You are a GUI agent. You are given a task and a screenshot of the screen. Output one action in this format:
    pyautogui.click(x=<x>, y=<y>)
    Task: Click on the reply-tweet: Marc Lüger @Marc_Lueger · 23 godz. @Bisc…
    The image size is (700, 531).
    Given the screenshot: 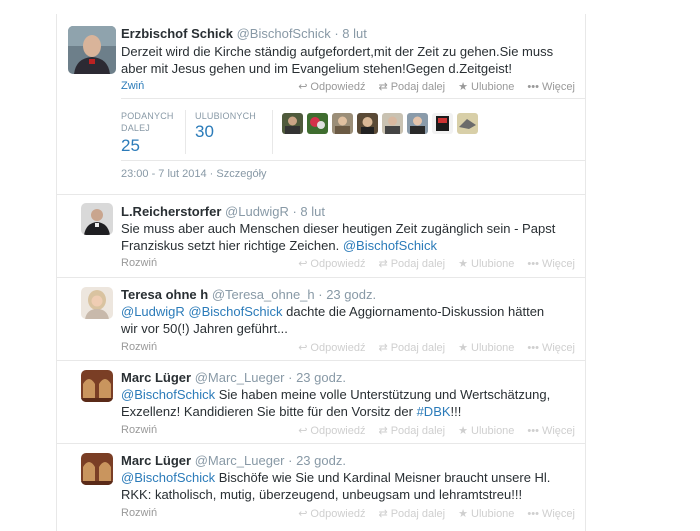 What is the action you would take?
    pyautogui.click(x=321, y=487)
    